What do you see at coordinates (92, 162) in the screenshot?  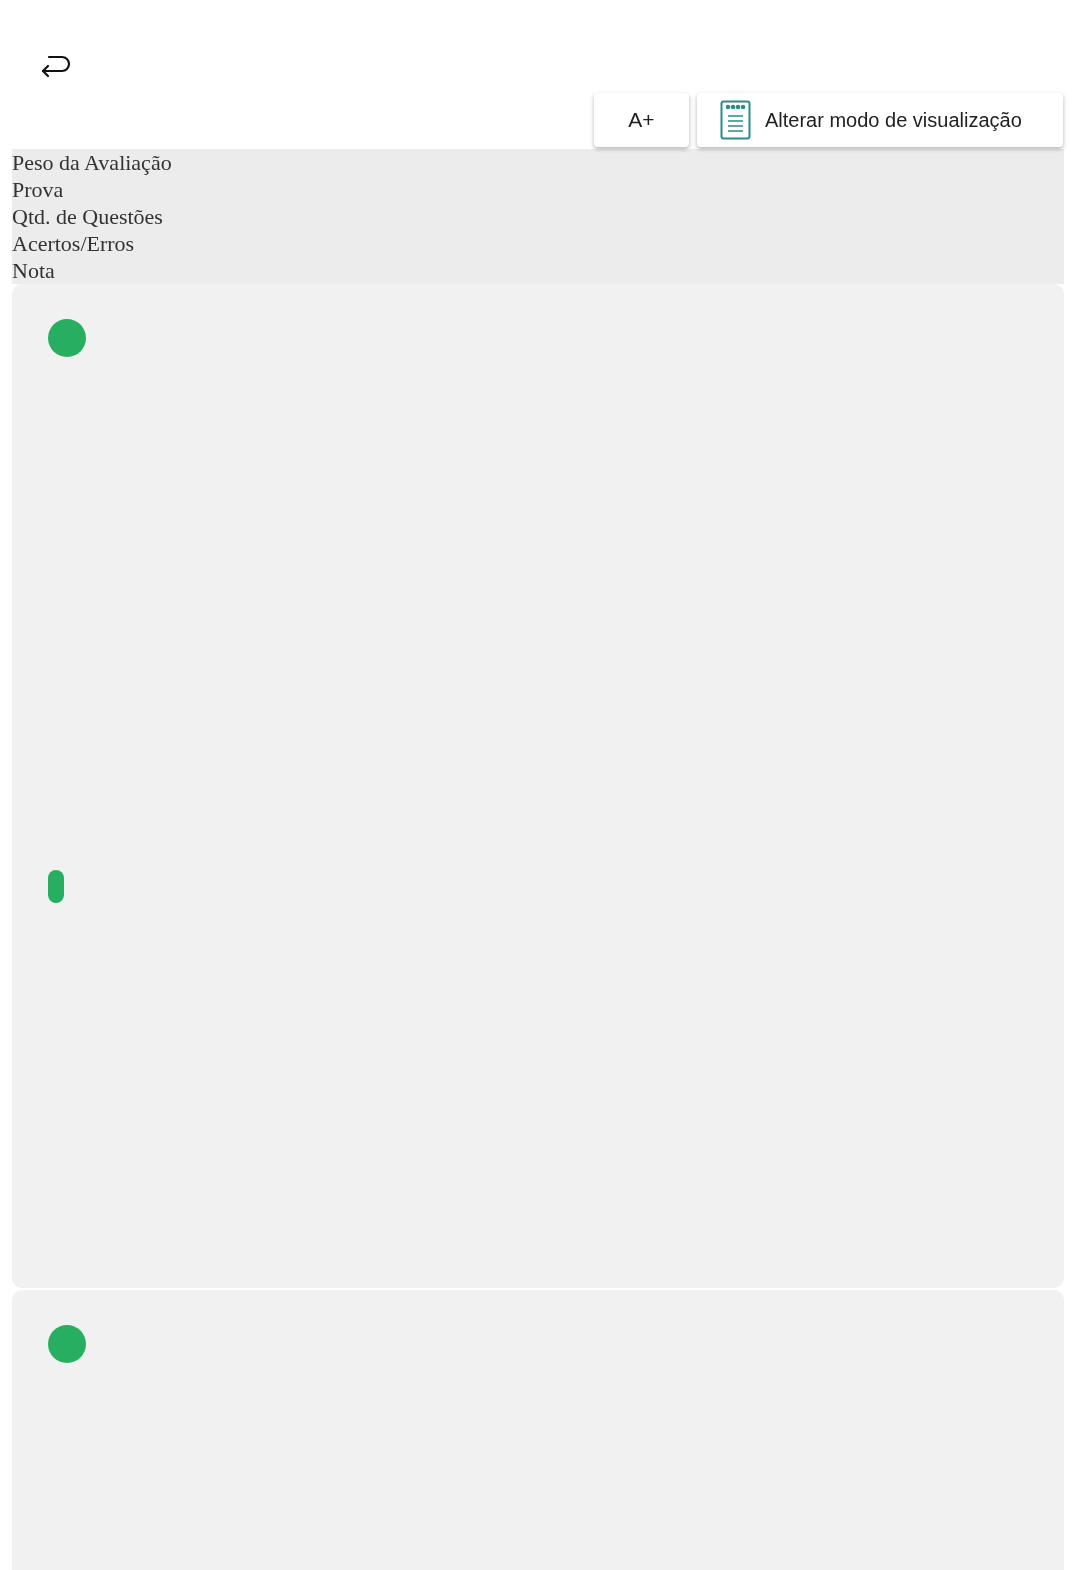 I see `column-label: Peso da Avaliação` at bounding box center [92, 162].